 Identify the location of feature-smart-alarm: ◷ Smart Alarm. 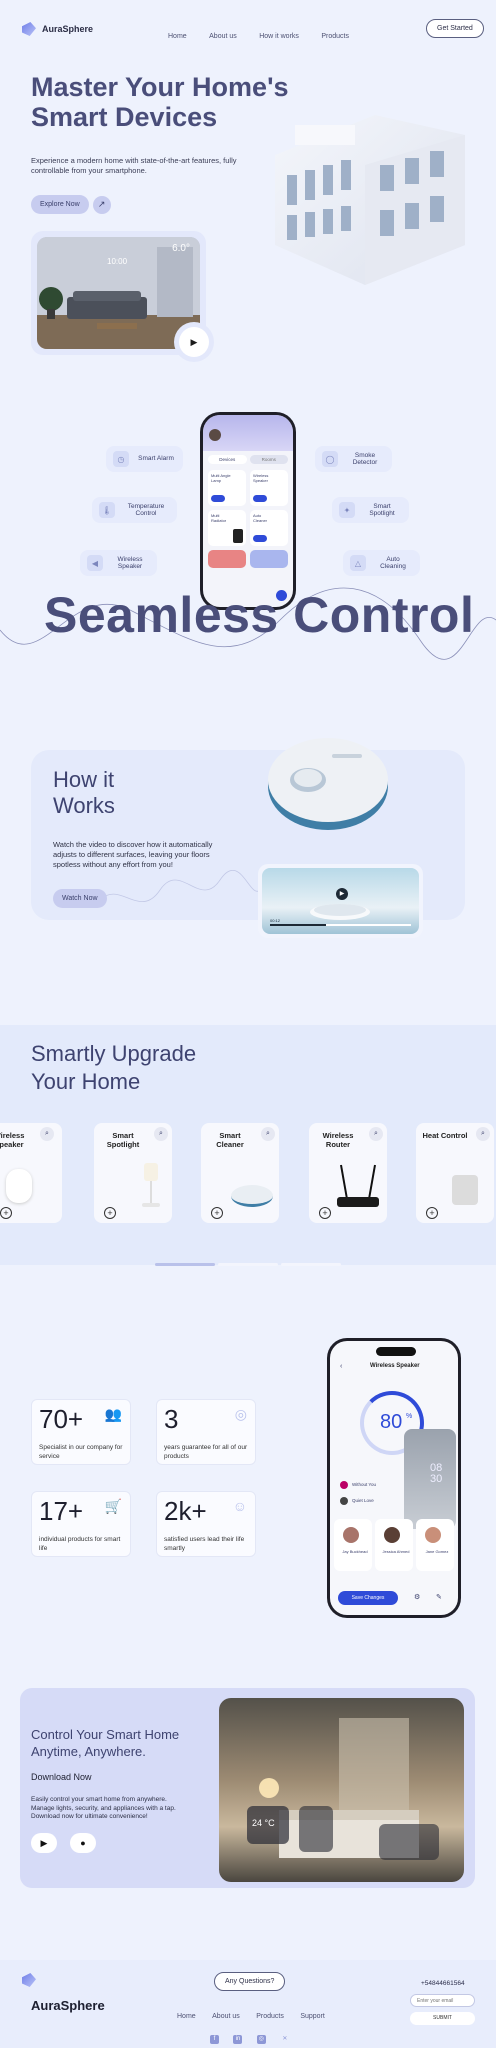
(144, 459).